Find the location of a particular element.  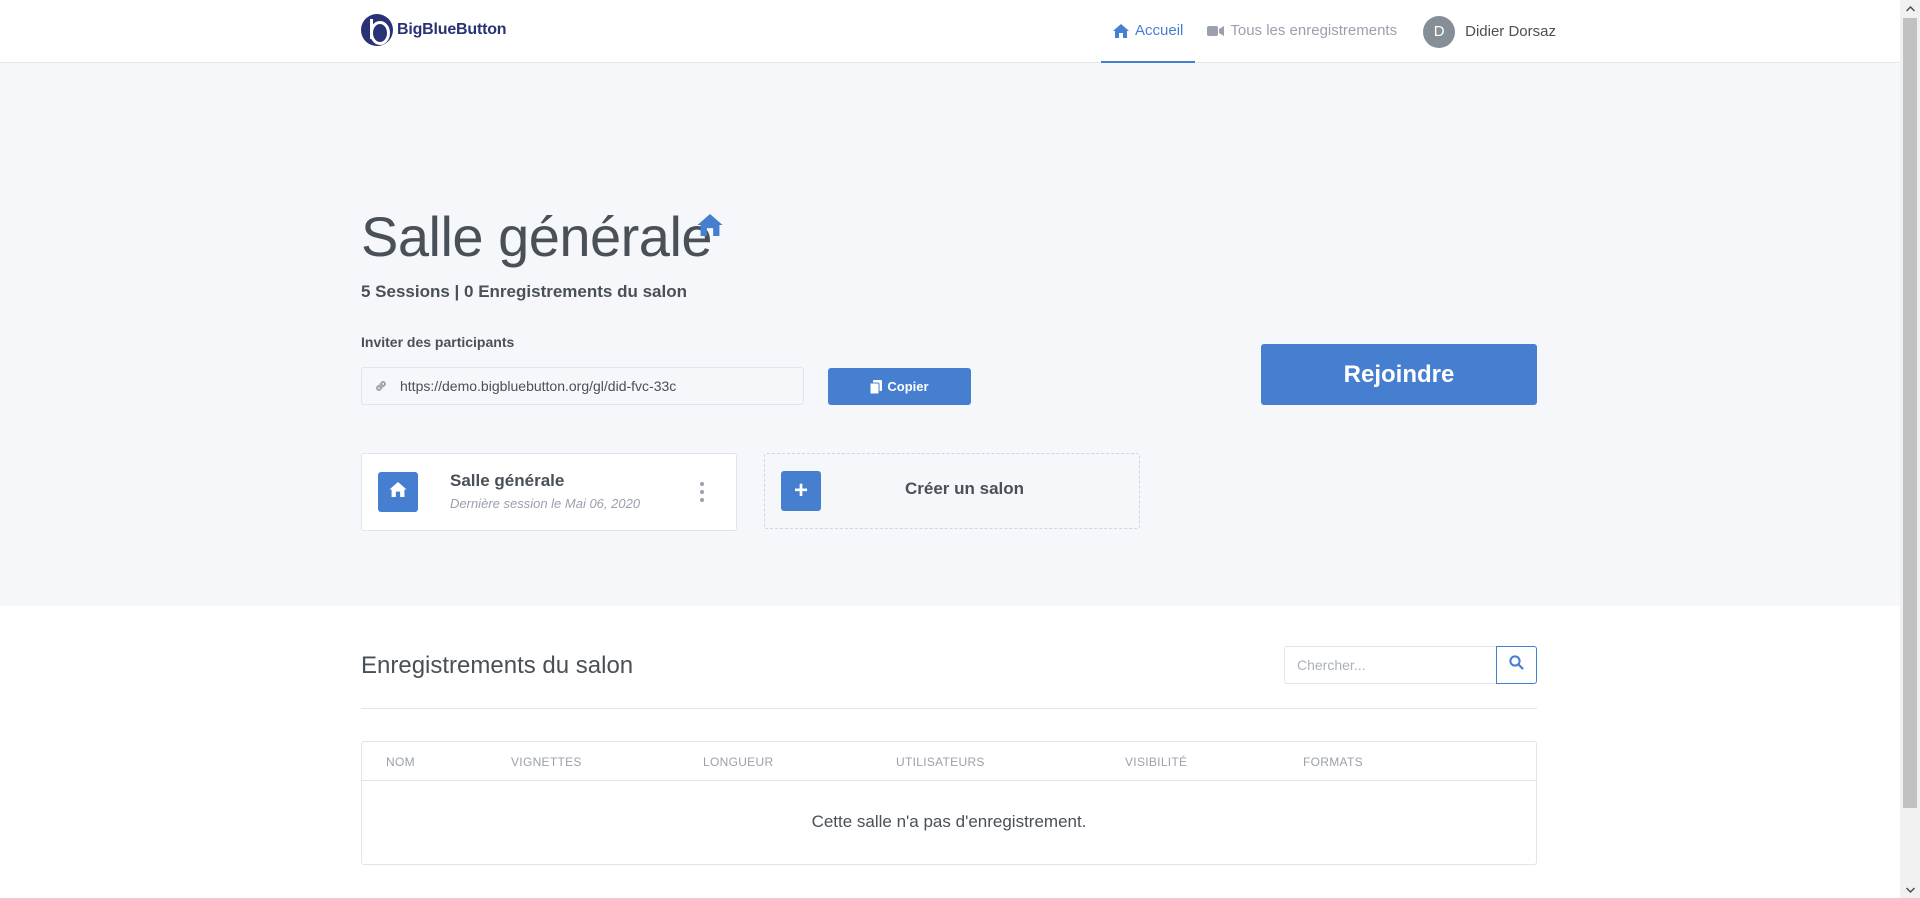

nav-home-link: Accueil is located at coordinates (1148, 31).